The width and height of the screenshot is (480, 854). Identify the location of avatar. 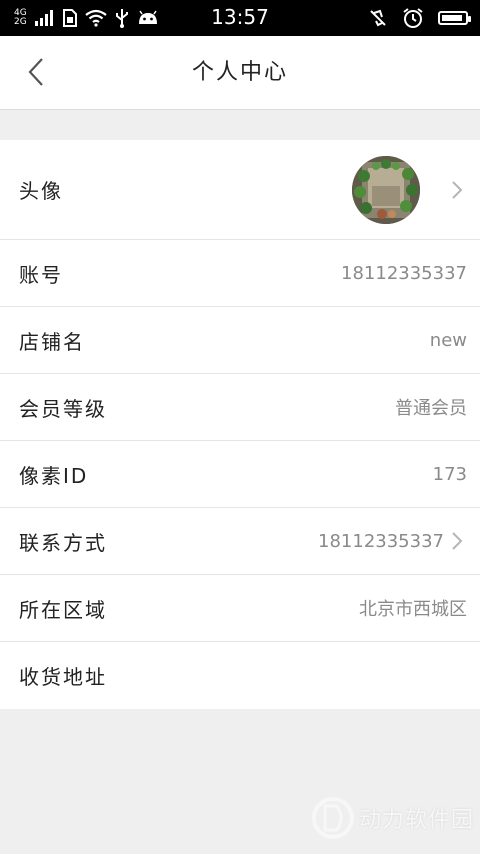
(386, 190).